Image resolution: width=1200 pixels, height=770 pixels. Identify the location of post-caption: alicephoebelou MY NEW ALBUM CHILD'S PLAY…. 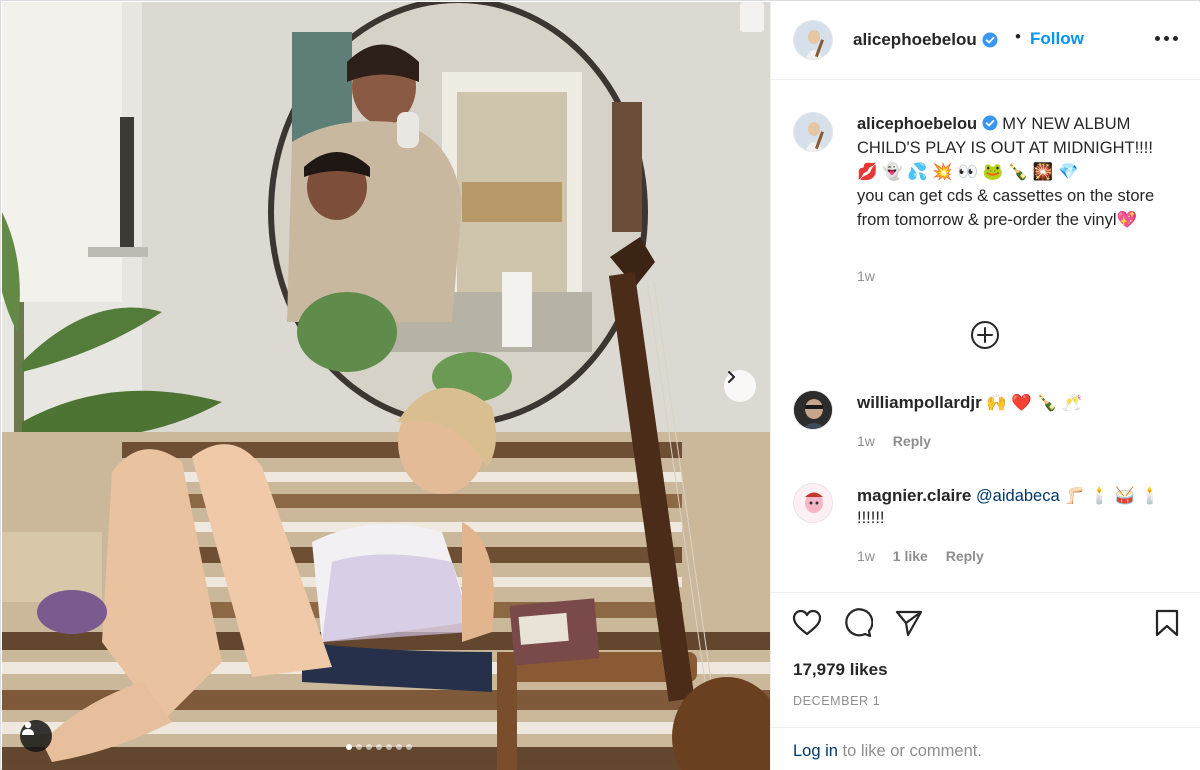
(1022, 172).